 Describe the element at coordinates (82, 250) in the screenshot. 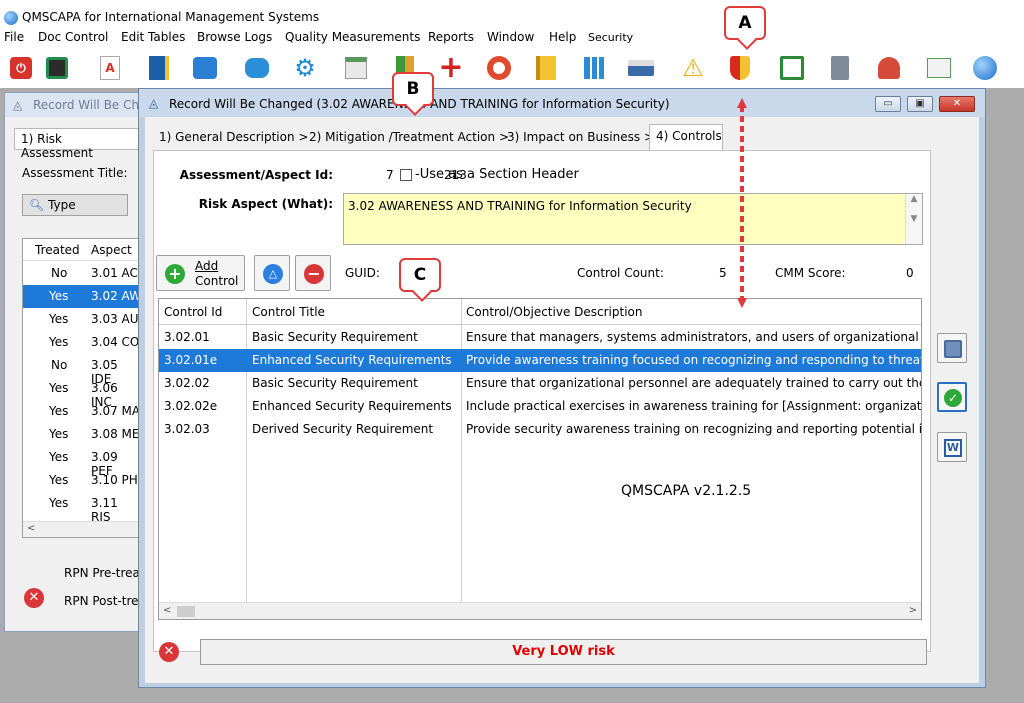

I see `aspect-list-header: Treated Aspect` at that location.